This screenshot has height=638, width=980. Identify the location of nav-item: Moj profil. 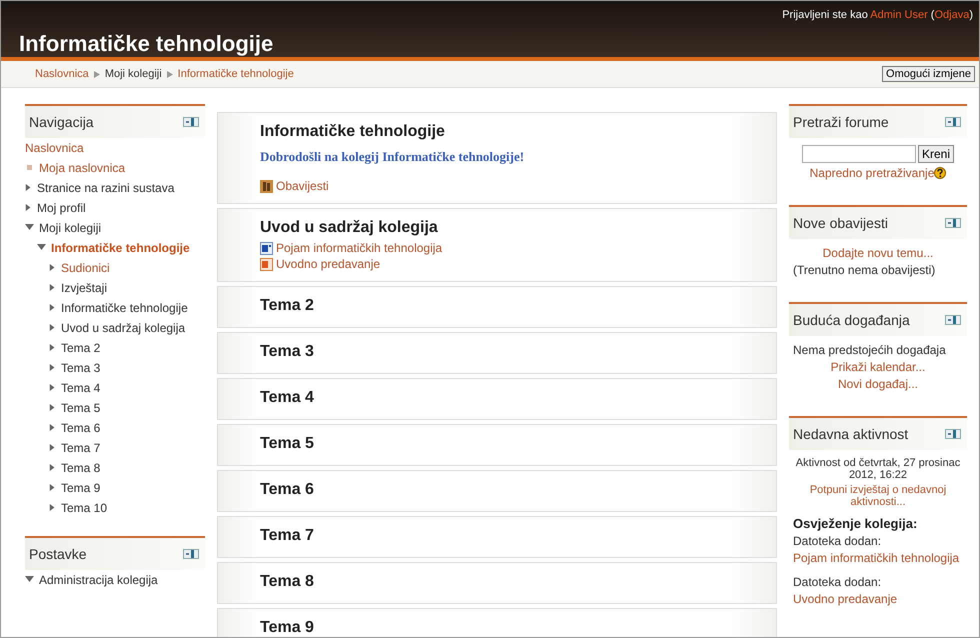
(61, 208).